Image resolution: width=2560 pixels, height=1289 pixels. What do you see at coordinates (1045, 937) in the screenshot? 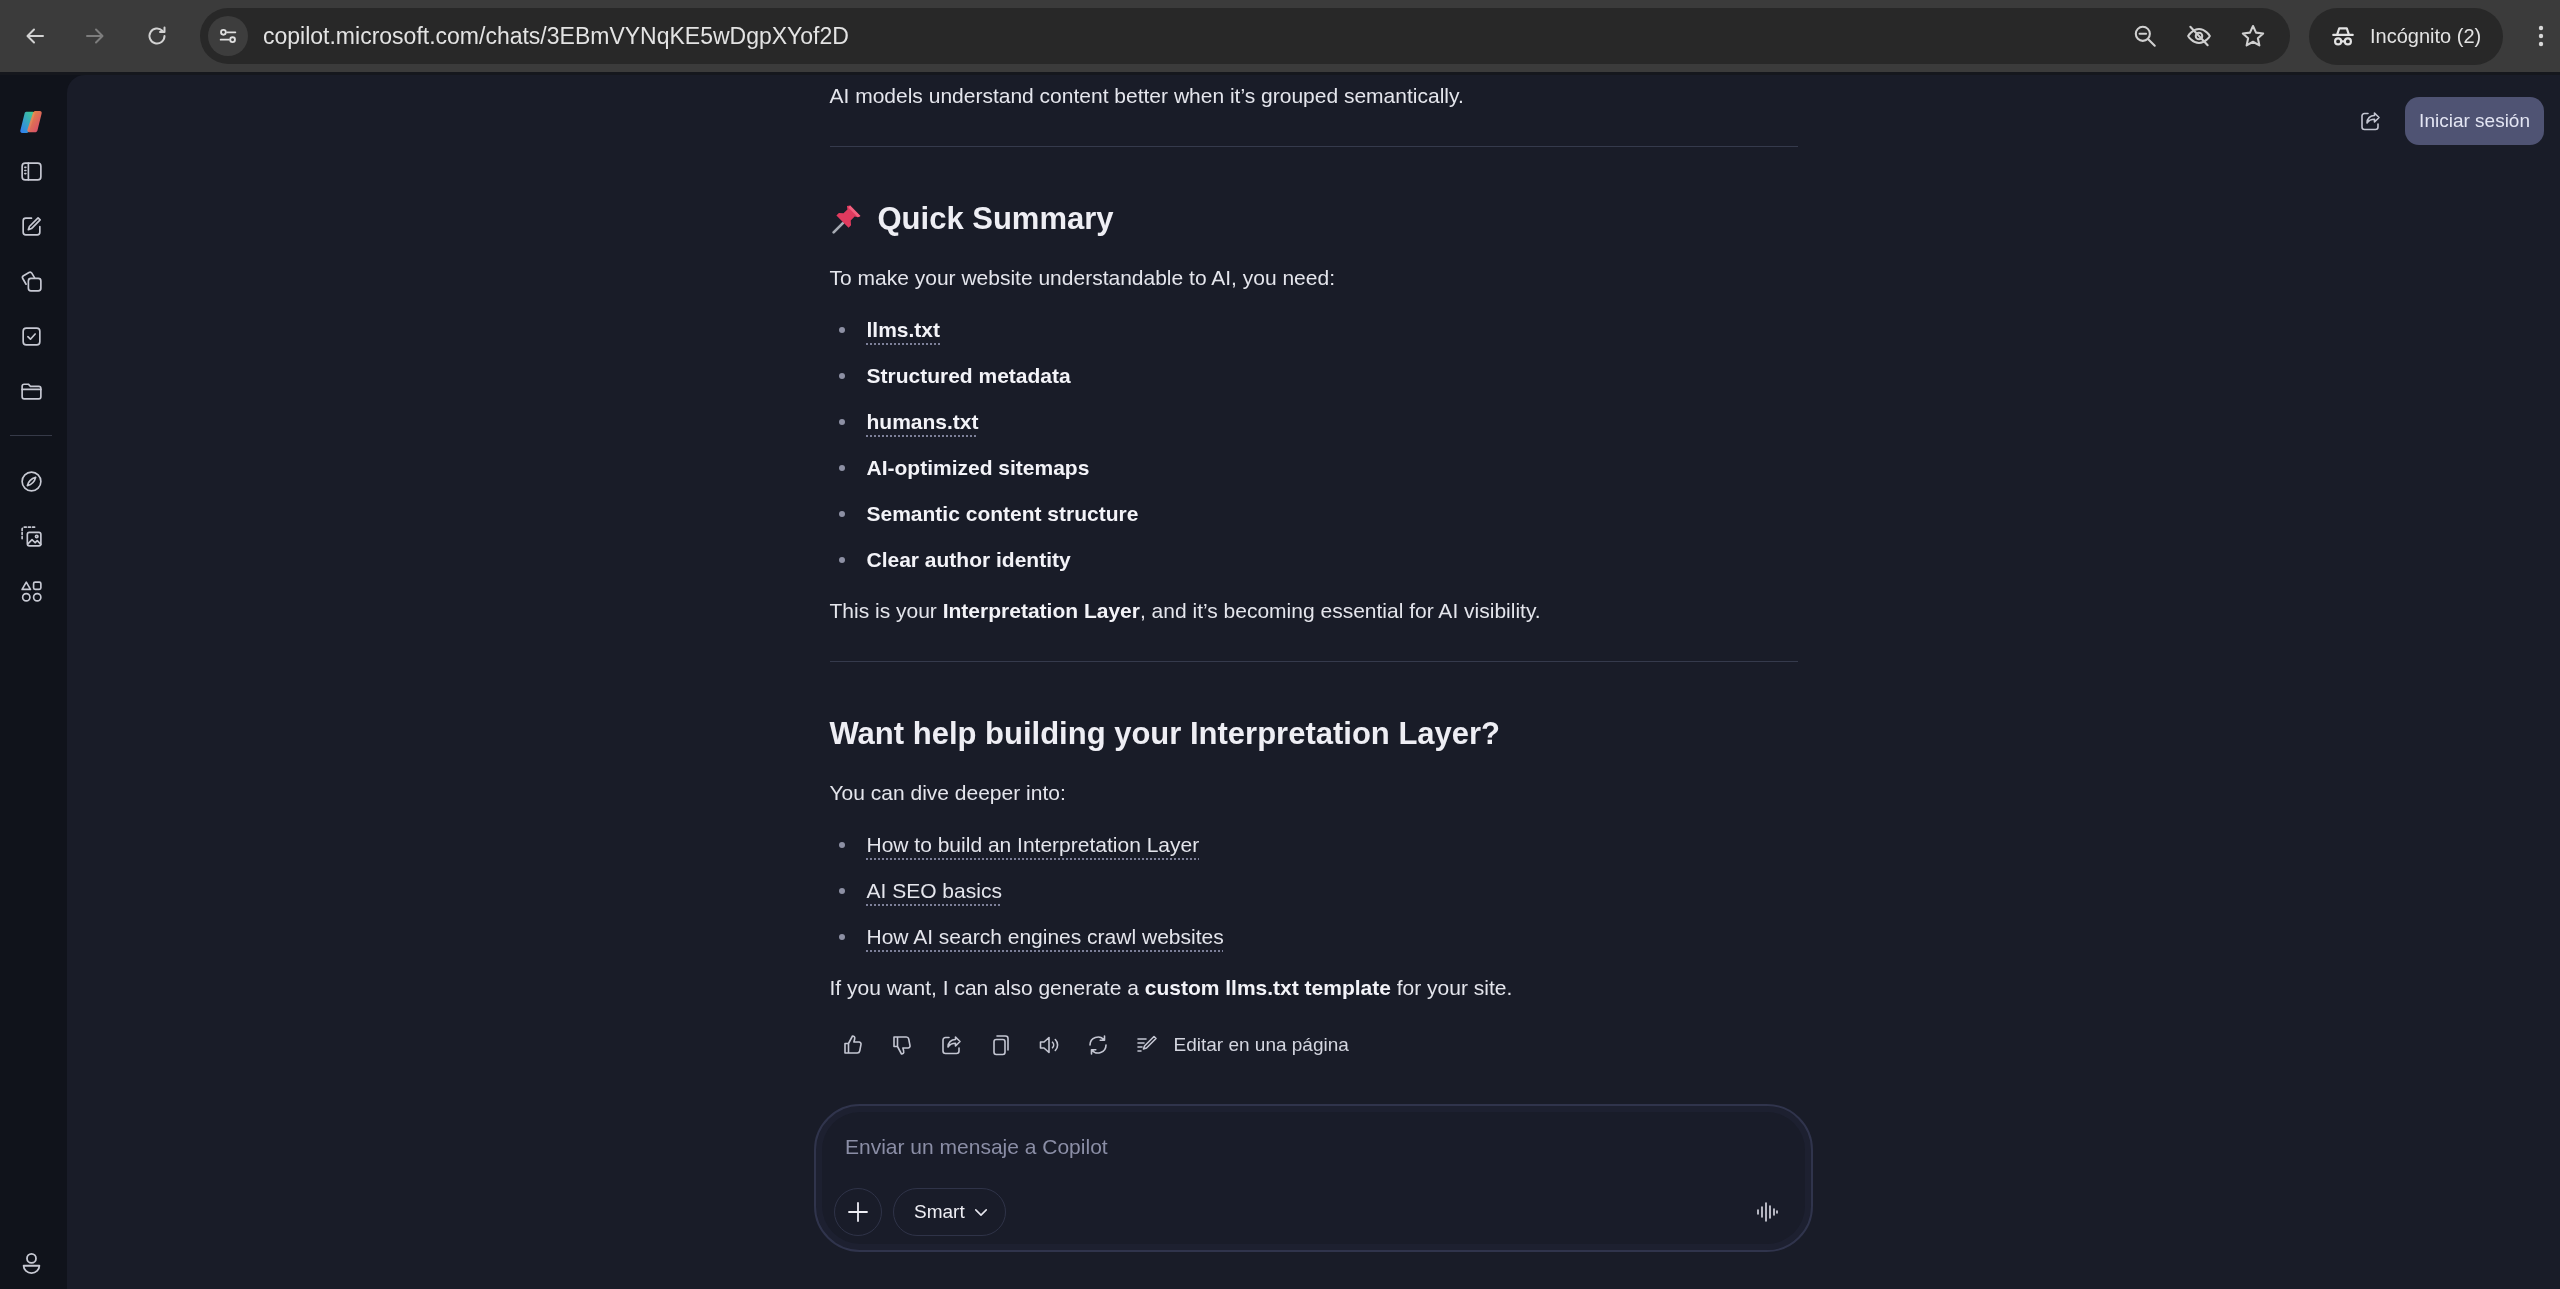
I see `link: How AI search engines crawl websites` at bounding box center [1045, 937].